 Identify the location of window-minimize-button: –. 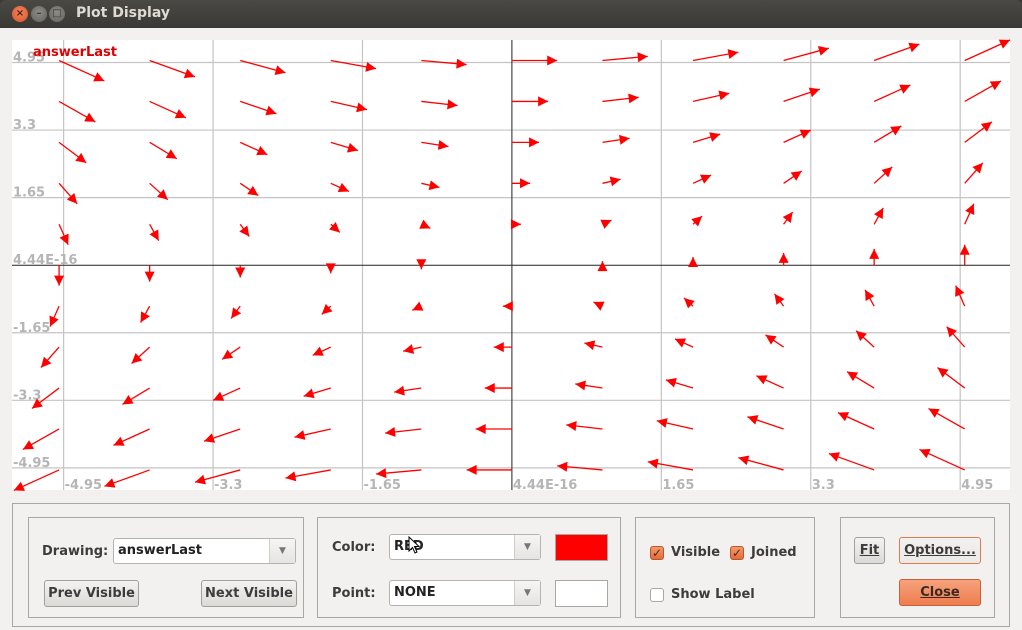
(39, 14).